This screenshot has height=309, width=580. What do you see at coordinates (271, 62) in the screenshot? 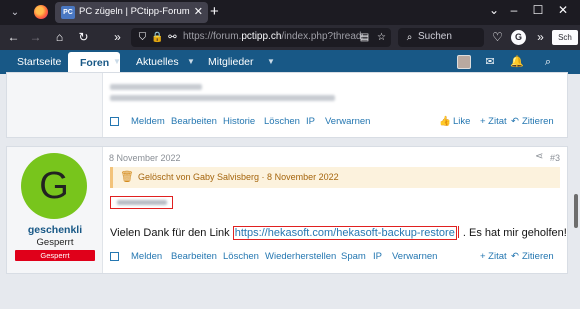
I see `nav-mitglieder-caret-icon: ▼` at bounding box center [271, 62].